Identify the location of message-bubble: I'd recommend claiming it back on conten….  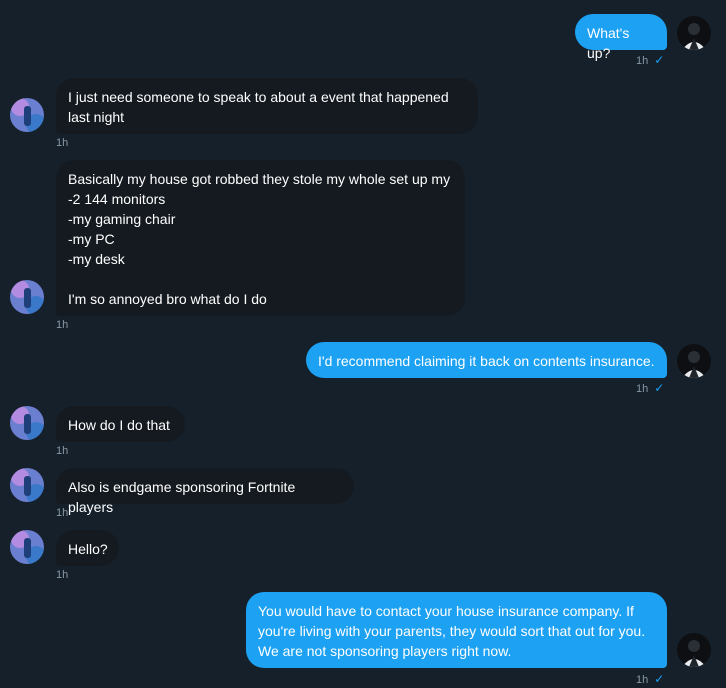
(486, 360).